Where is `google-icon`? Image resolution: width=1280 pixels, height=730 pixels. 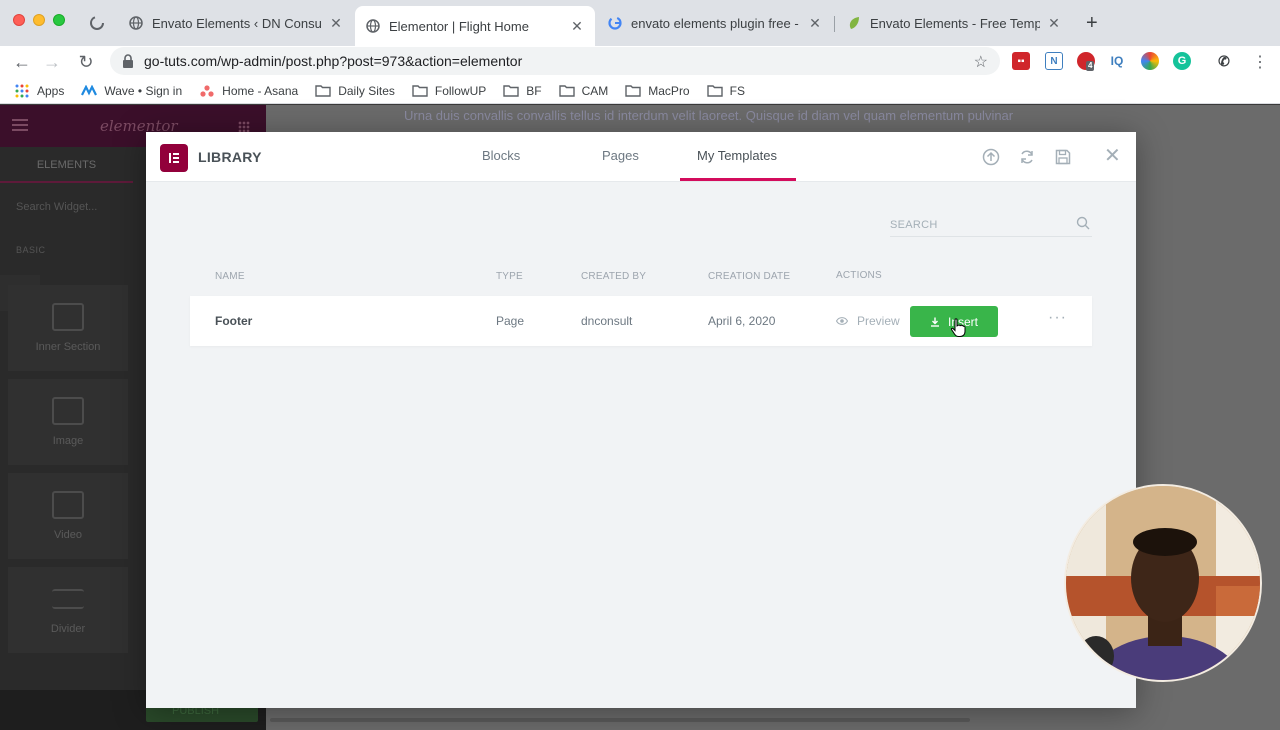 google-icon is located at coordinates (615, 23).